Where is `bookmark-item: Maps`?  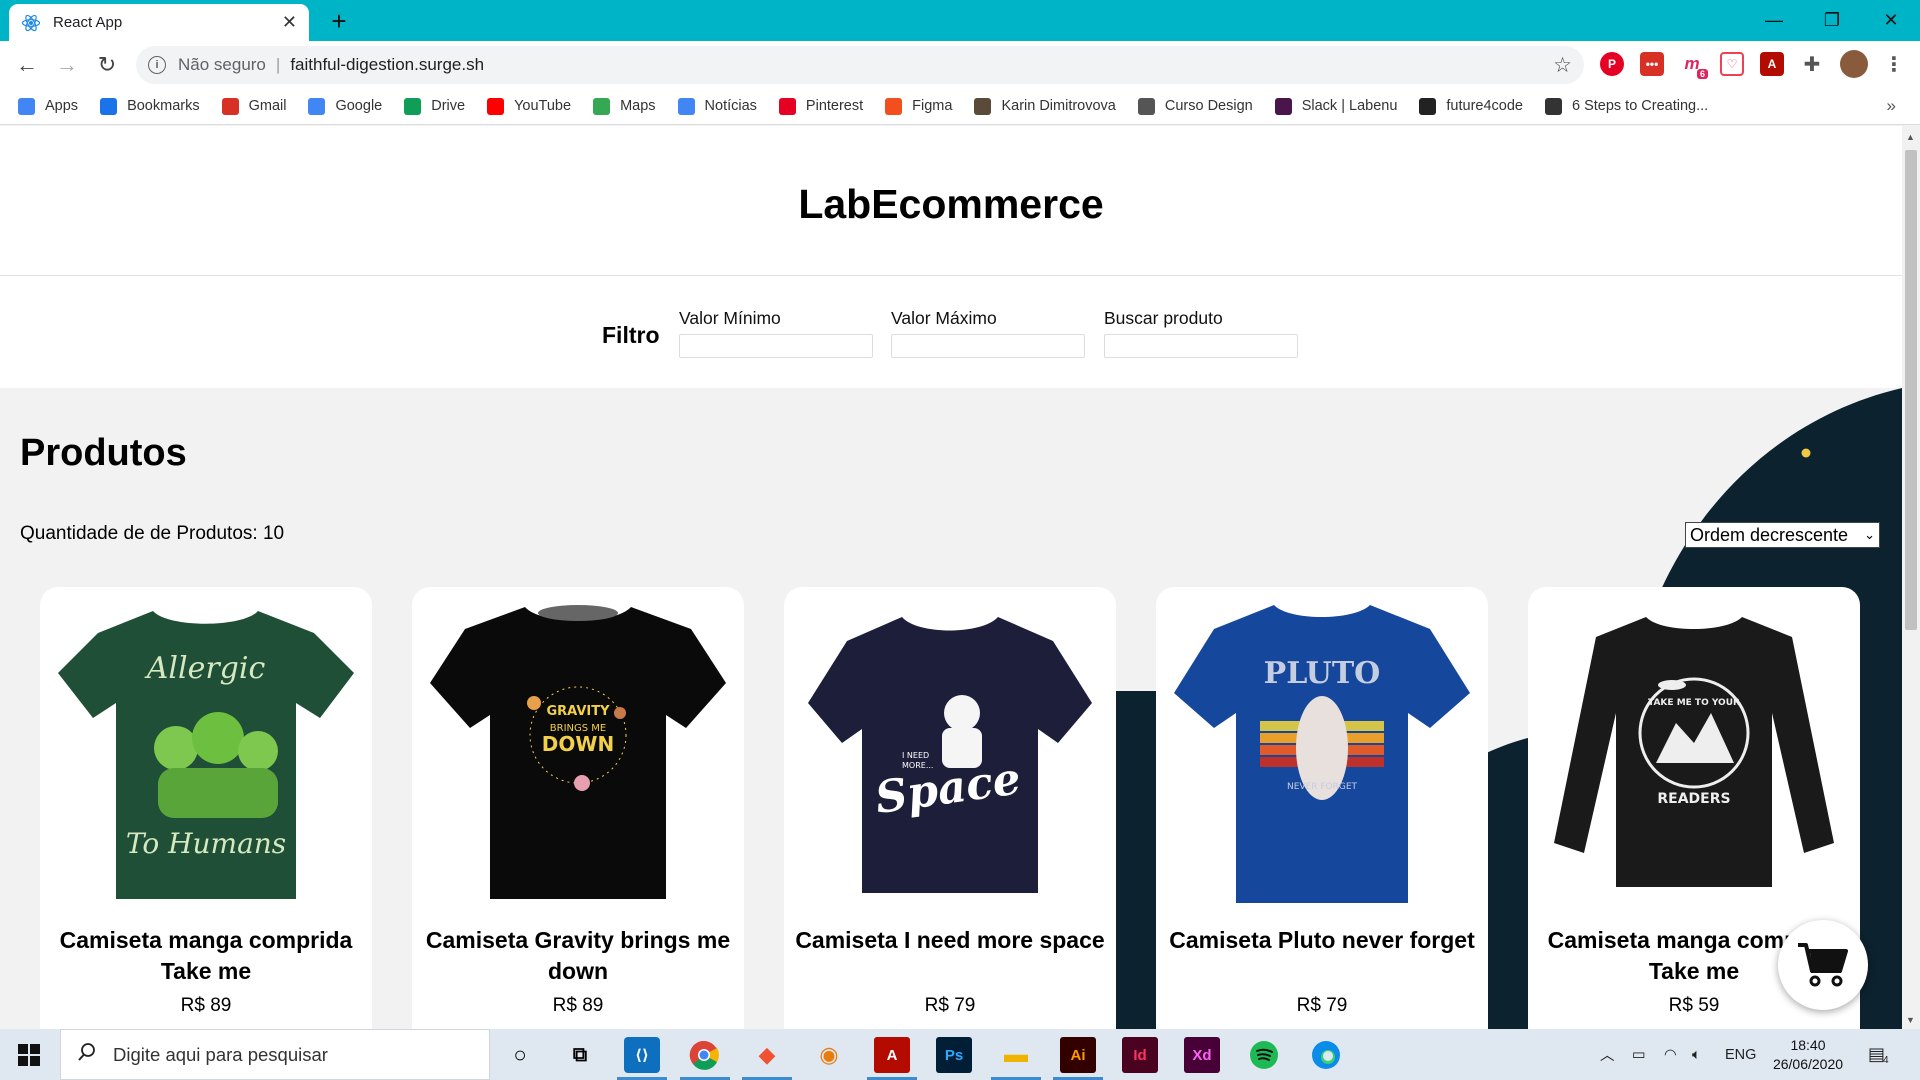 bookmark-item: Maps is located at coordinates (624, 106).